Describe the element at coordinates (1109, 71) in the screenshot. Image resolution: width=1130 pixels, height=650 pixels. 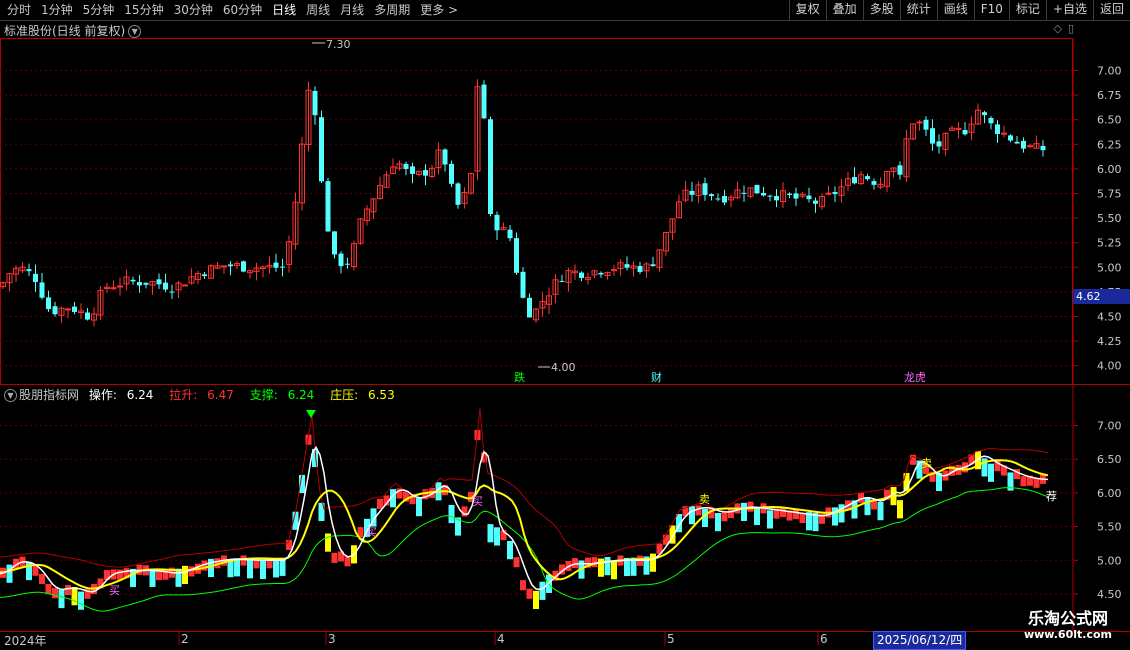
I see `price-axis-label: 7.00` at that location.